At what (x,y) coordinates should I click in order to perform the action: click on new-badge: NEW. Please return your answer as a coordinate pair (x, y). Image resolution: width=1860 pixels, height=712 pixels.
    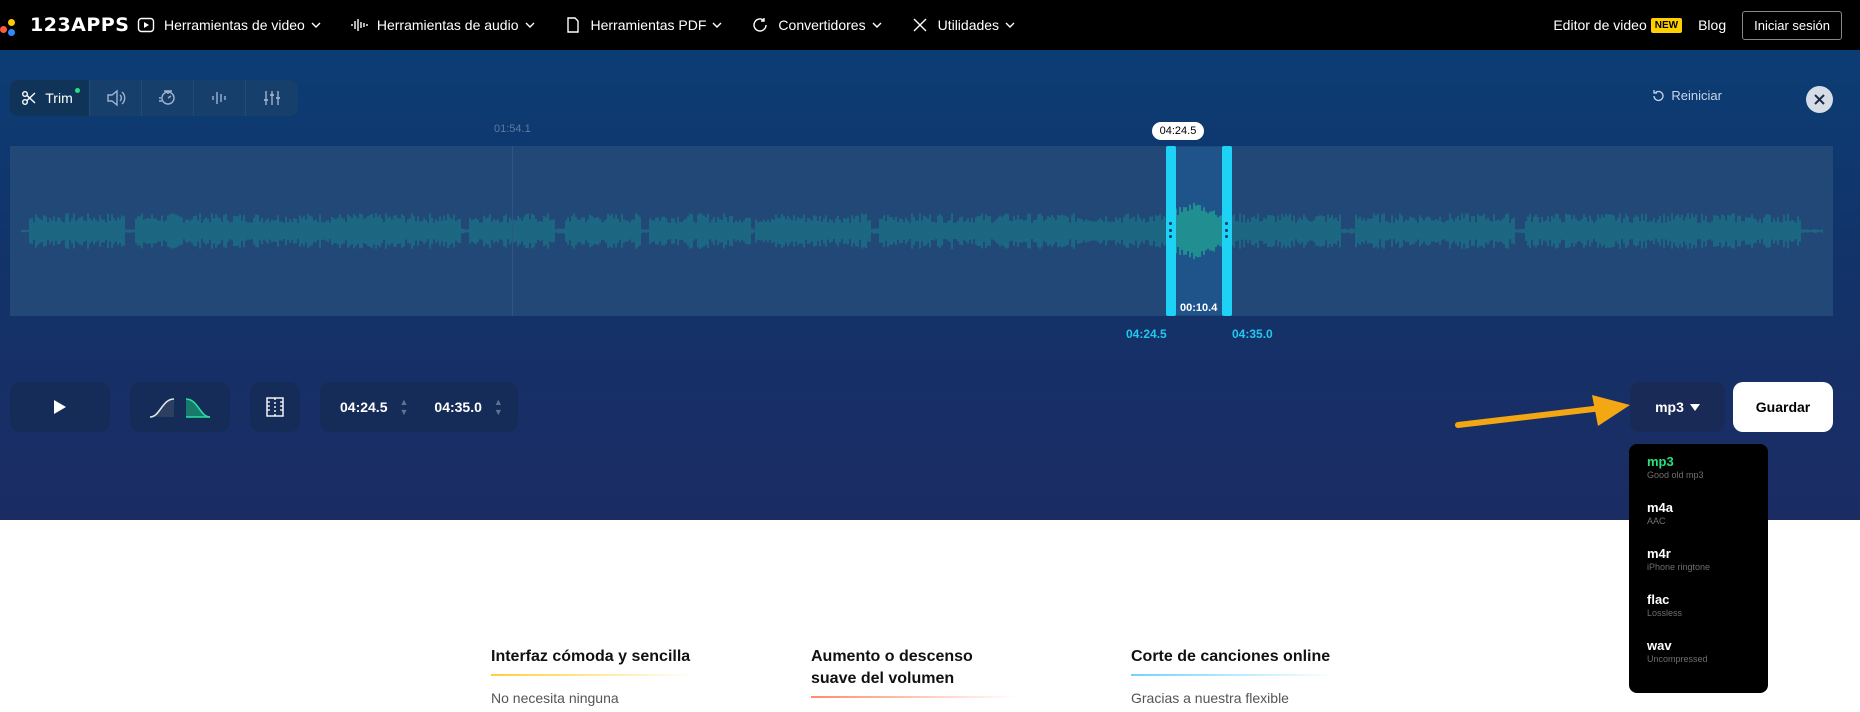
    Looking at the image, I should click on (1666, 25).